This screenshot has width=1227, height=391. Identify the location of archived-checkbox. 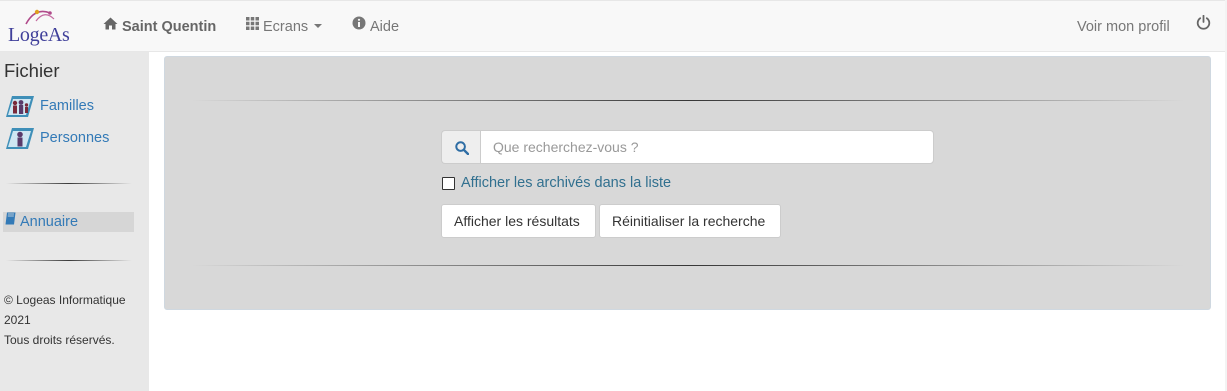
(448, 183).